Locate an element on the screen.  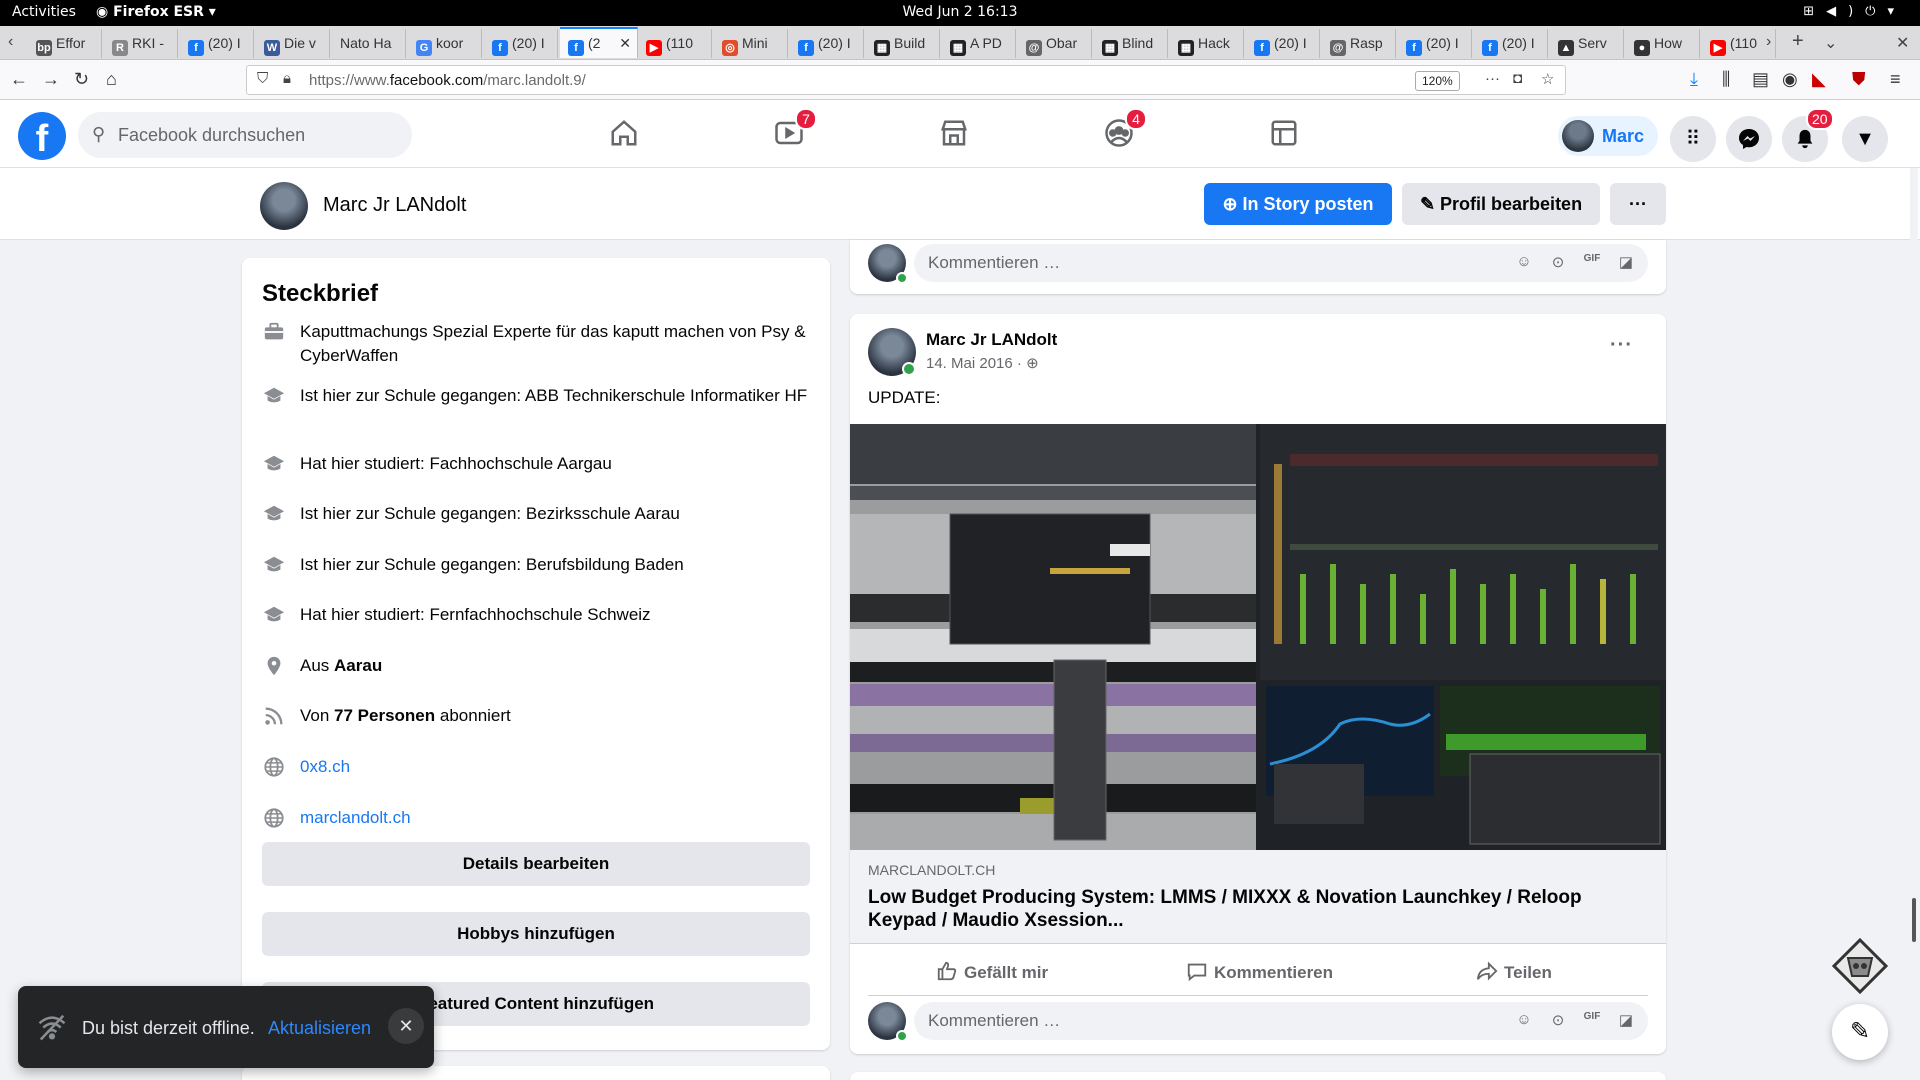
tab-scroll-right-icon: › is located at coordinates (1768, 42).